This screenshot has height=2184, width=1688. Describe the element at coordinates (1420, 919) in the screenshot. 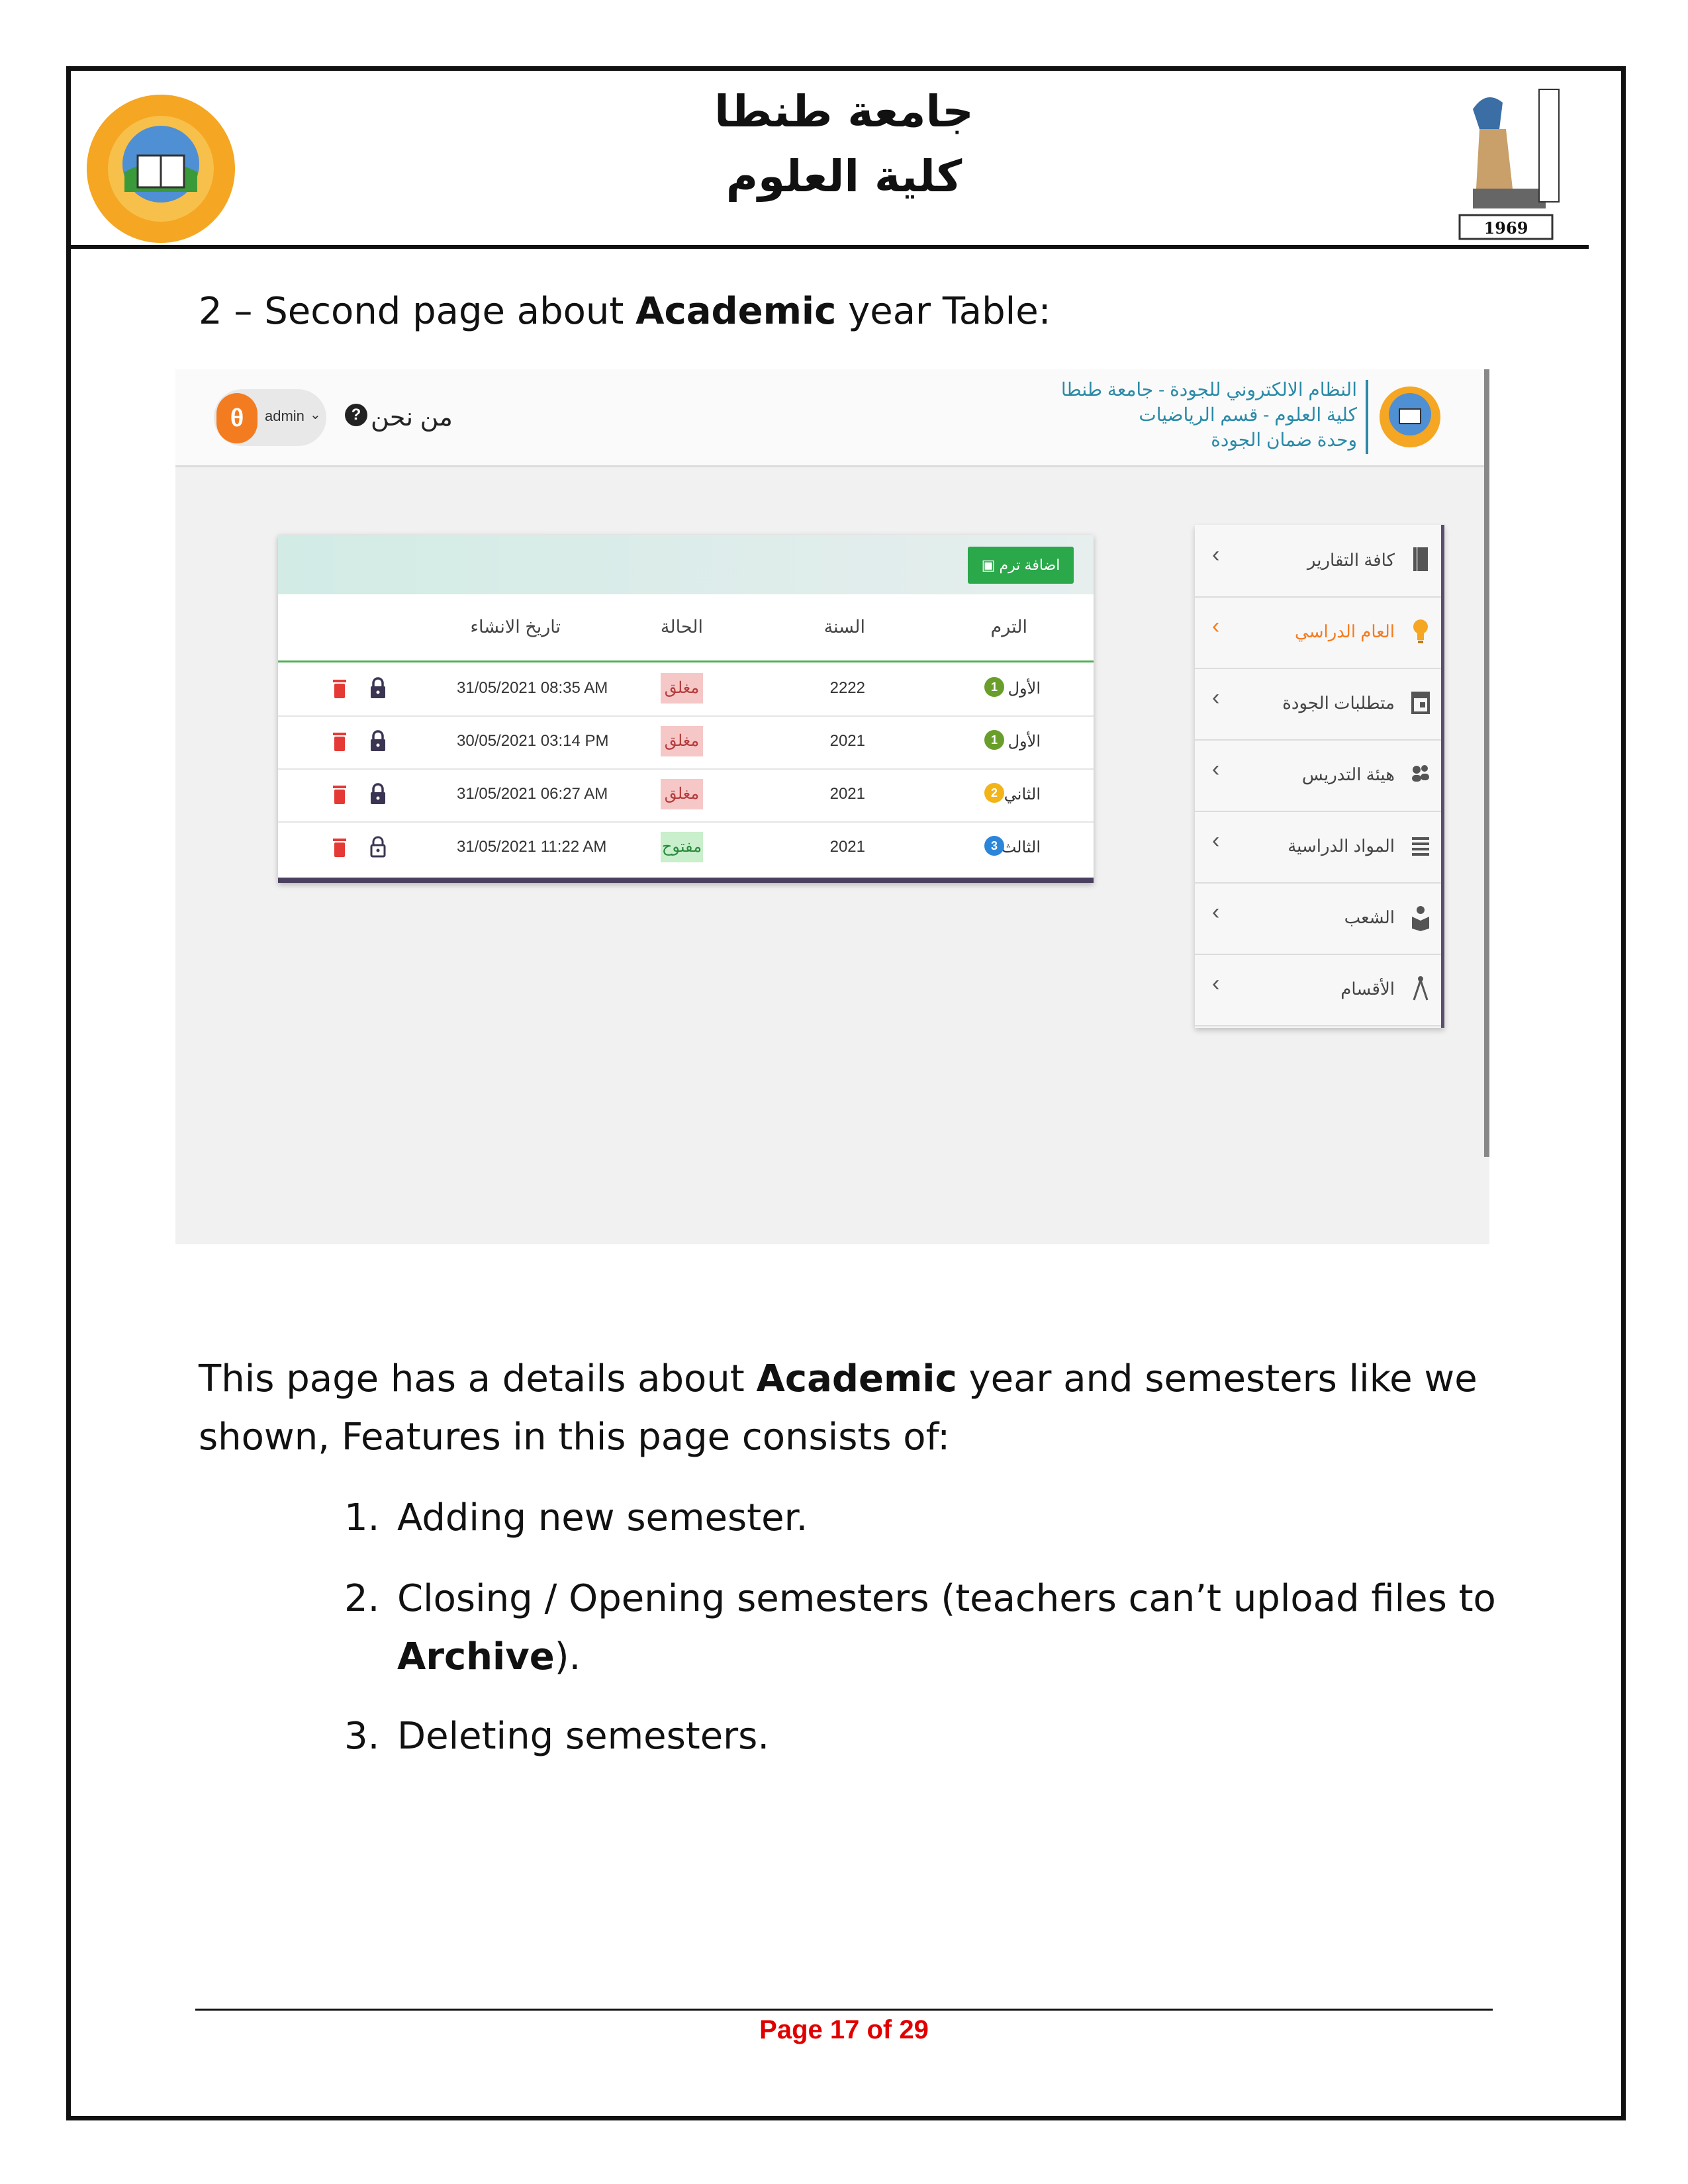

I see `reader-icon` at that location.